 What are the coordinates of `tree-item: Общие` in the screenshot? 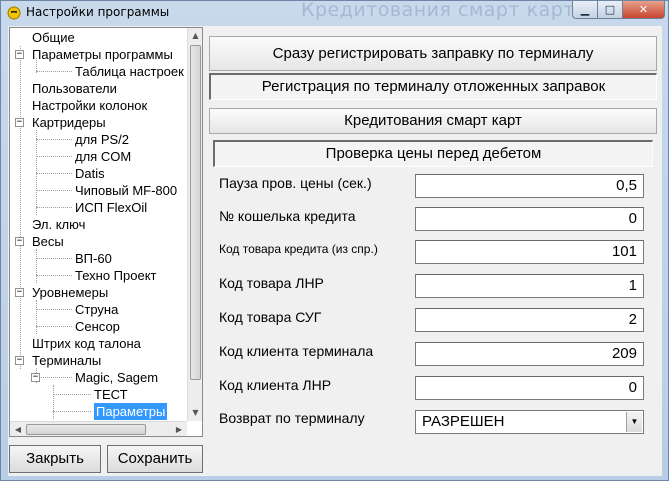 It's located at (53, 37).